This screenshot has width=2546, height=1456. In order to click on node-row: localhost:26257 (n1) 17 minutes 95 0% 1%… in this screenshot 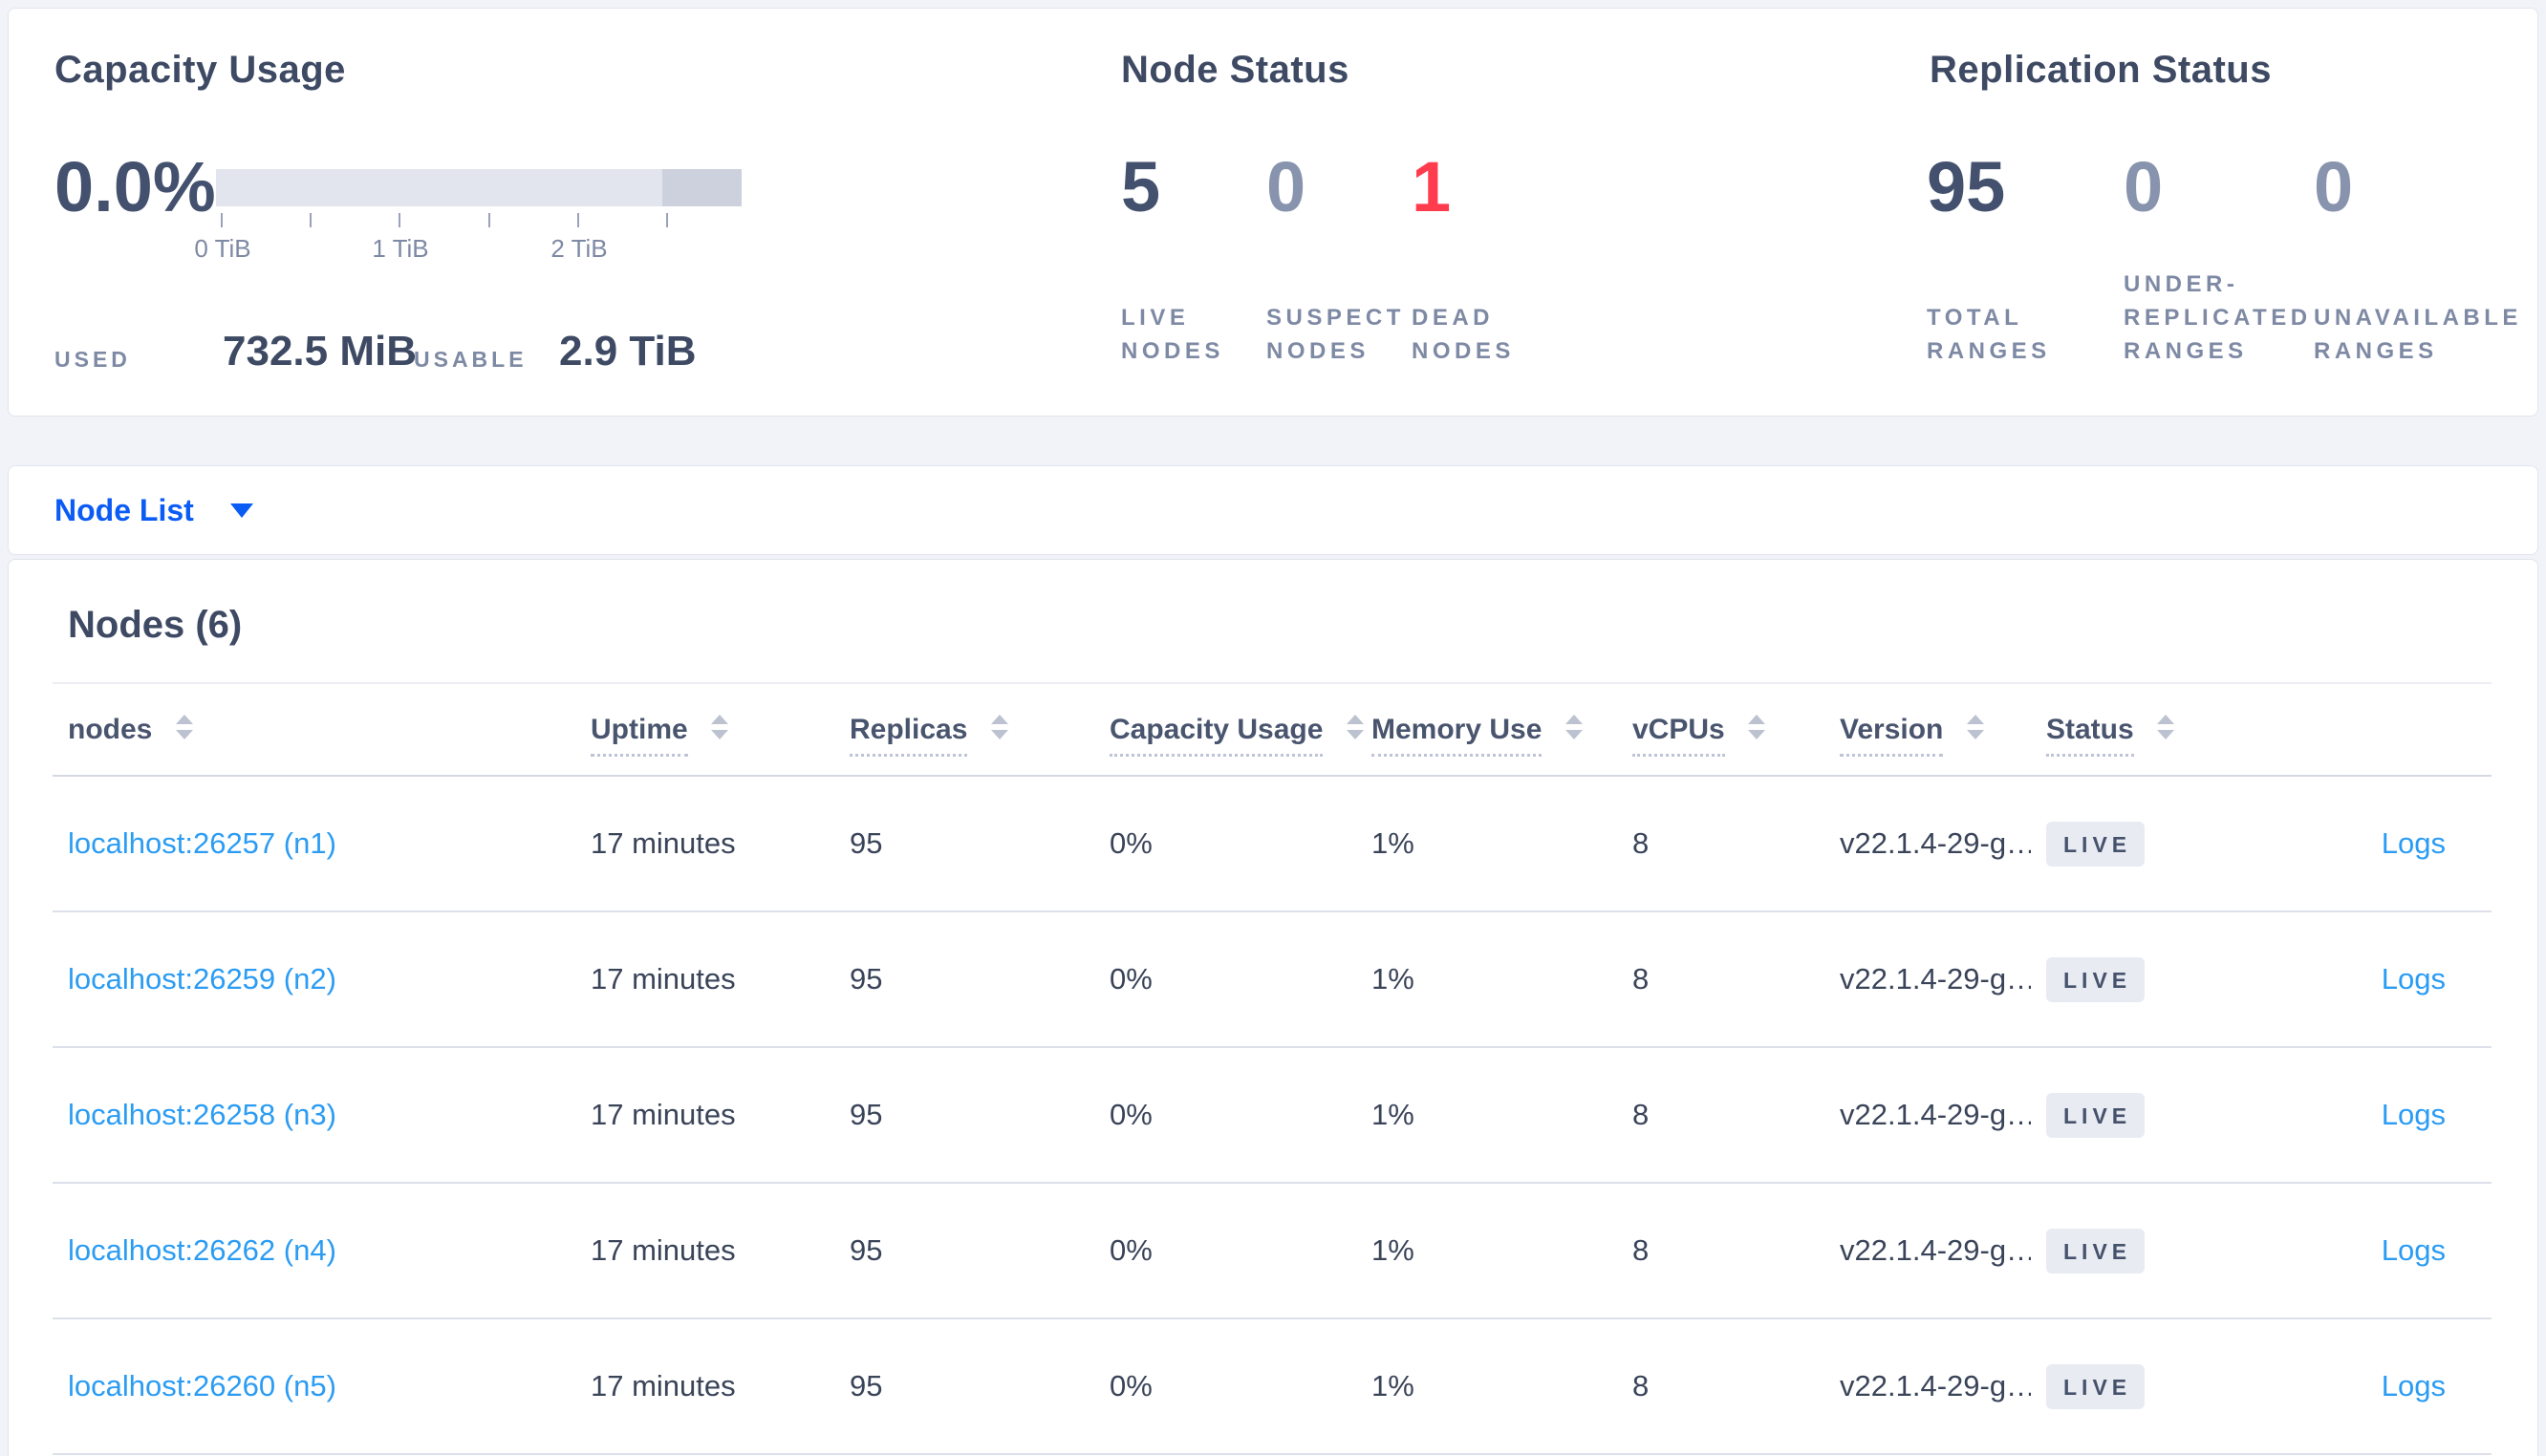, I will do `click(1272, 844)`.